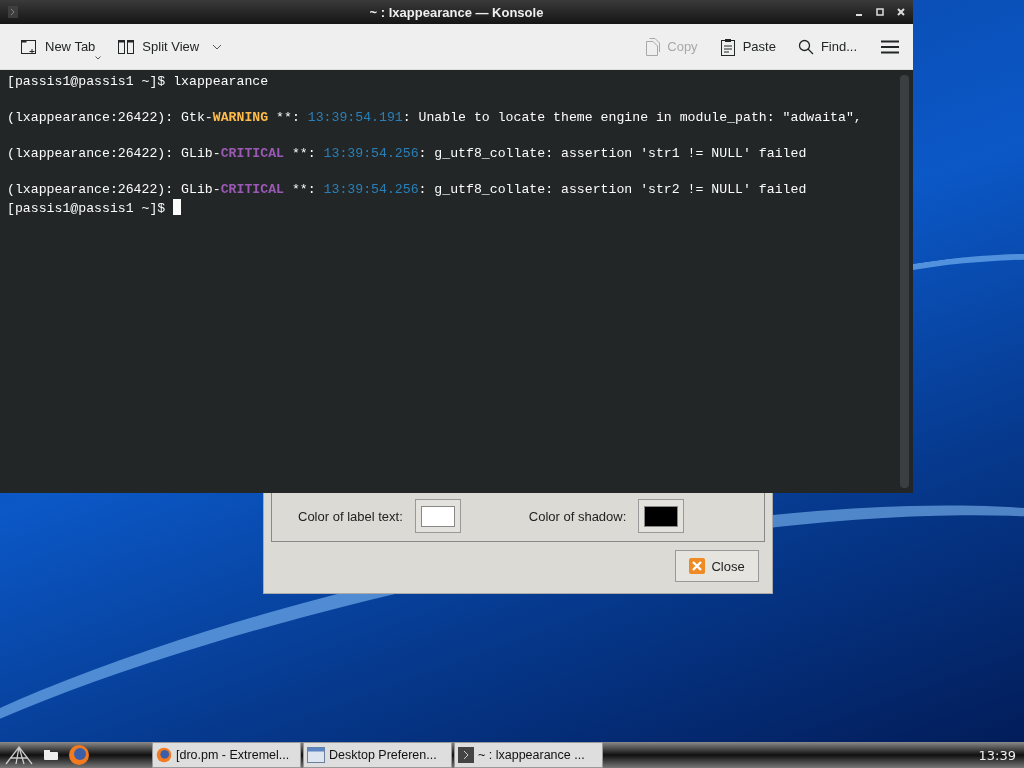  What do you see at coordinates (577, 516) in the screenshot?
I see `color-label: Color of shadow:` at bounding box center [577, 516].